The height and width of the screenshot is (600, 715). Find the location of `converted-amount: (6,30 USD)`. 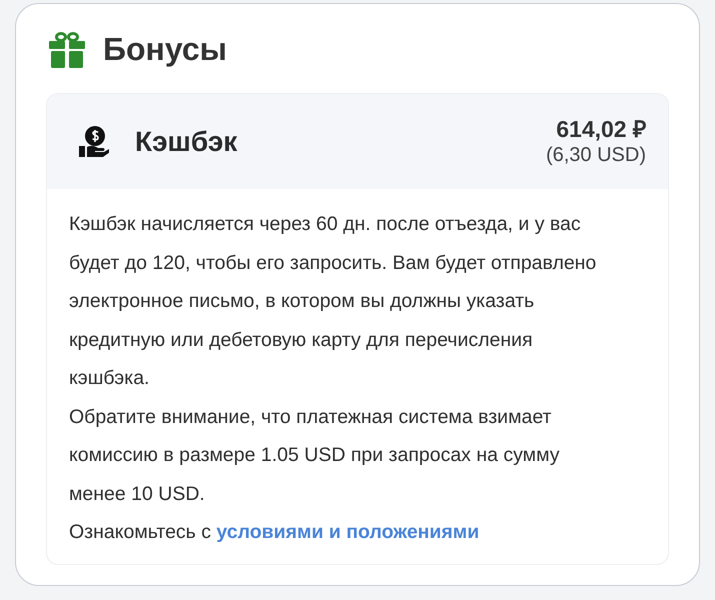

converted-amount: (6,30 USD) is located at coordinates (596, 155).